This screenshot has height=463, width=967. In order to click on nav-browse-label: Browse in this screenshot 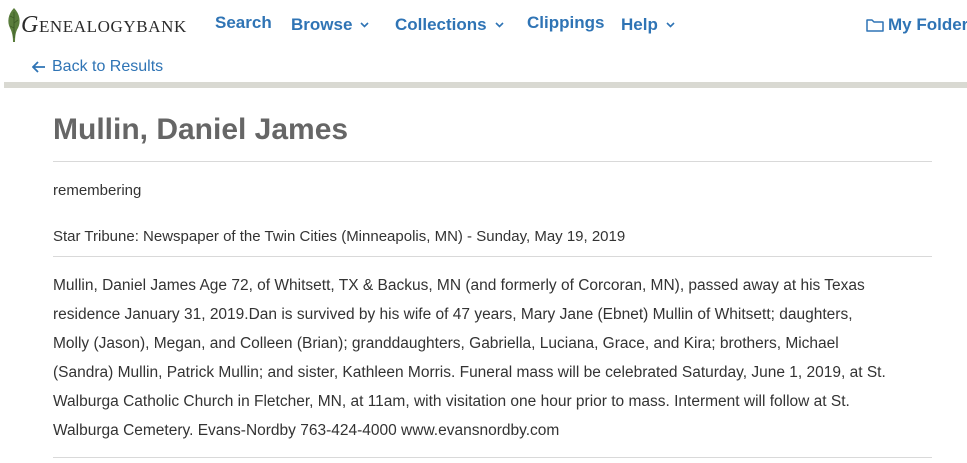, I will do `click(322, 24)`.